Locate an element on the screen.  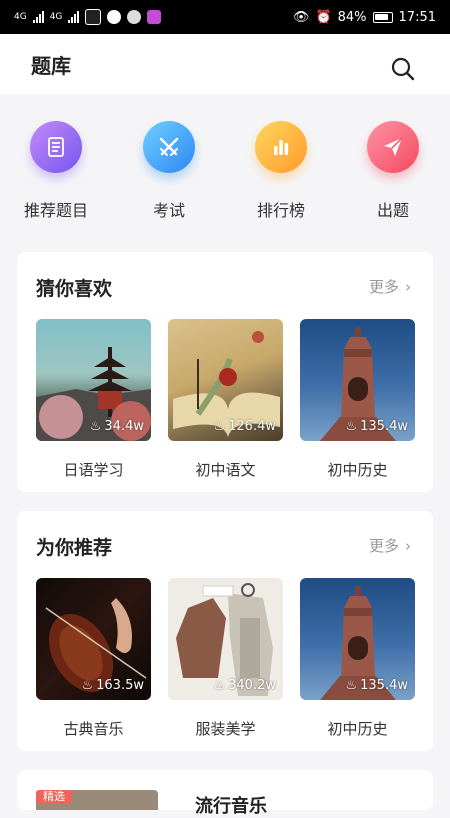
crossed-swords-icon is located at coordinates (169, 146).